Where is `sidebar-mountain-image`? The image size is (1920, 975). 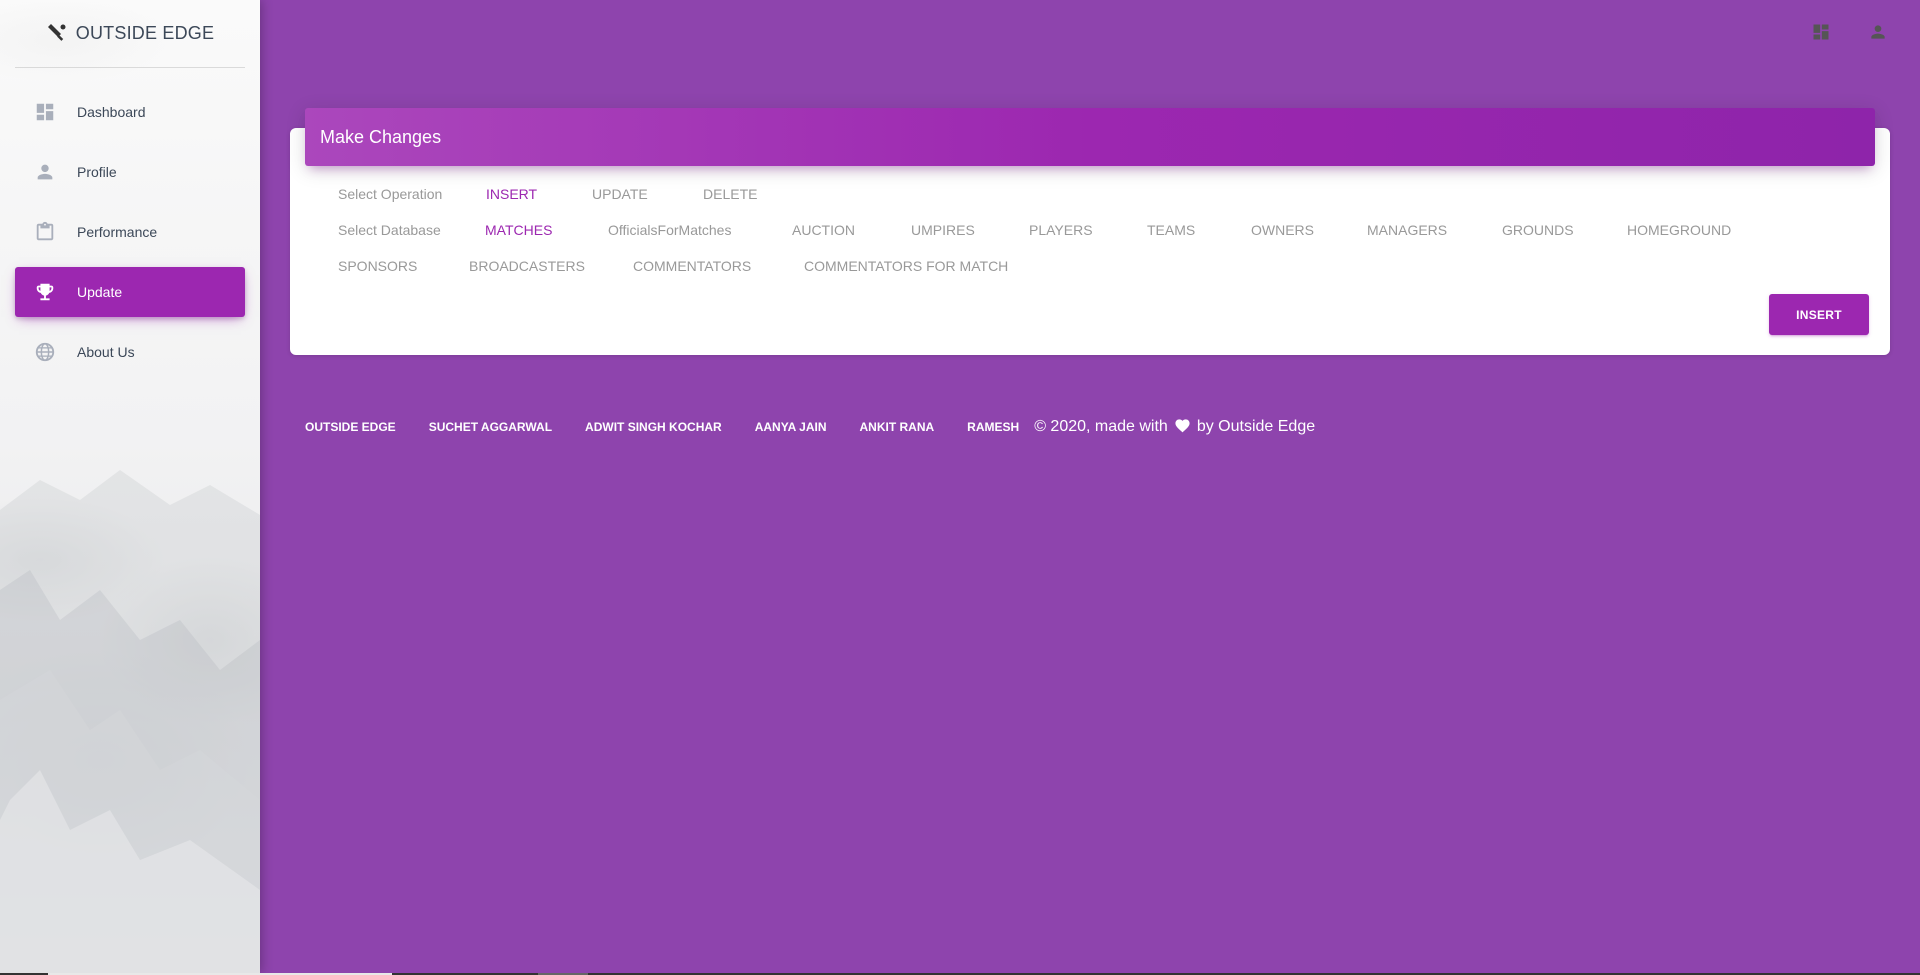 sidebar-mountain-image is located at coordinates (130, 721).